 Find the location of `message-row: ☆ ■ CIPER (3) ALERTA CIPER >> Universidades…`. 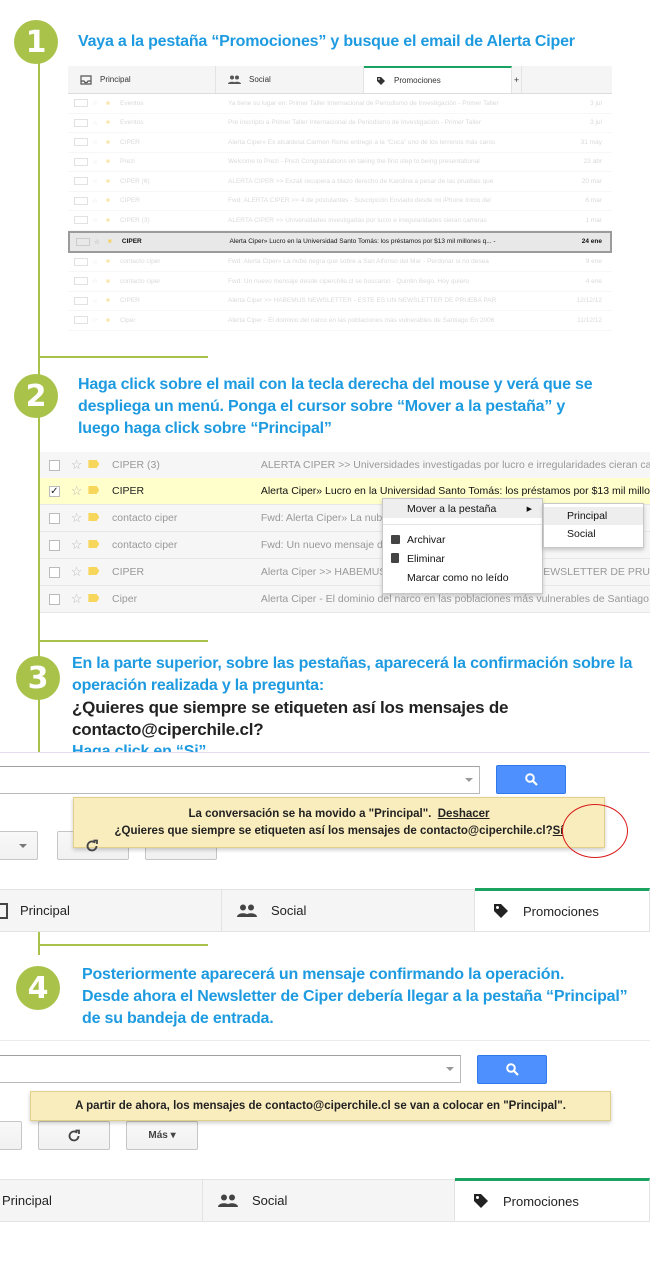

message-row: ☆ ■ CIPER (3) ALERTA CIPER >> Universidades… is located at coordinates (340, 221).